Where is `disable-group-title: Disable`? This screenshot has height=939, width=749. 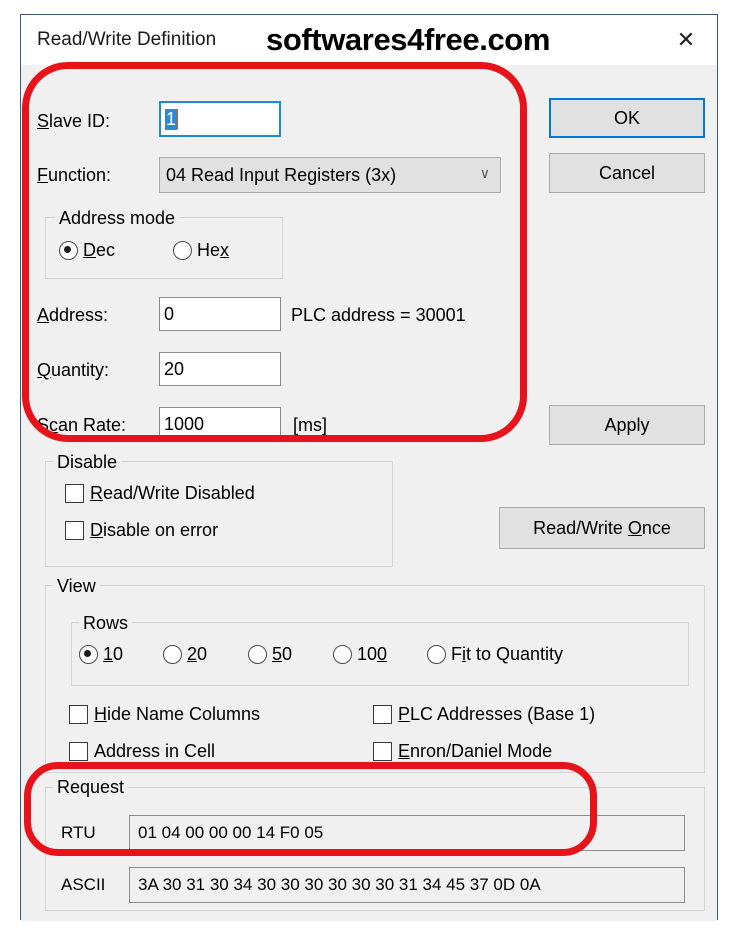 disable-group-title: Disable is located at coordinates (87, 462).